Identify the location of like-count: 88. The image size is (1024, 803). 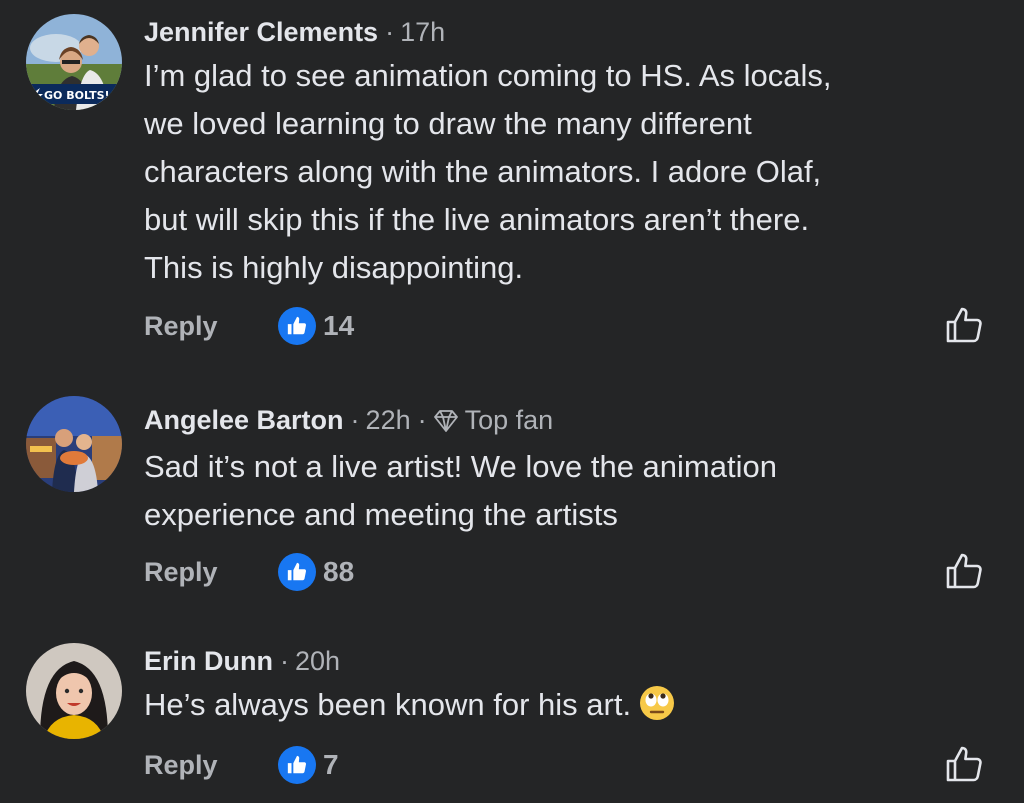
(339, 571).